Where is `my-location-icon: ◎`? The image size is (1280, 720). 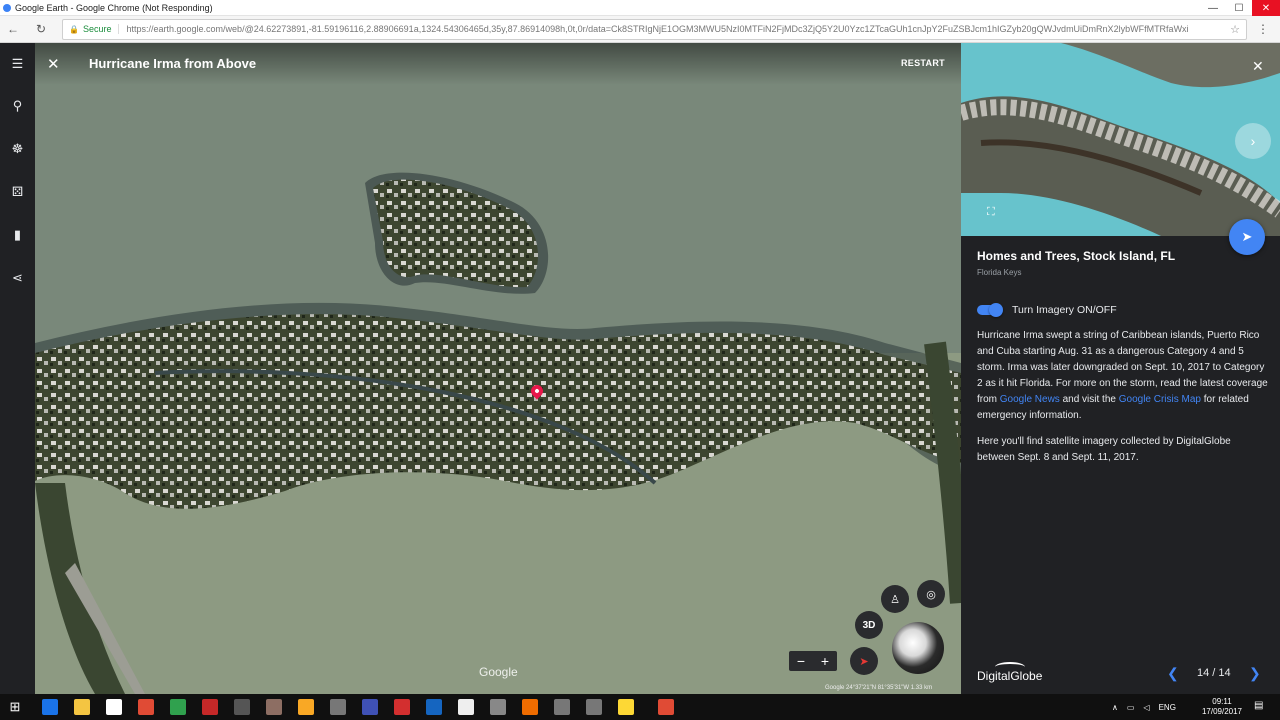
my-location-icon: ◎ is located at coordinates (931, 594).